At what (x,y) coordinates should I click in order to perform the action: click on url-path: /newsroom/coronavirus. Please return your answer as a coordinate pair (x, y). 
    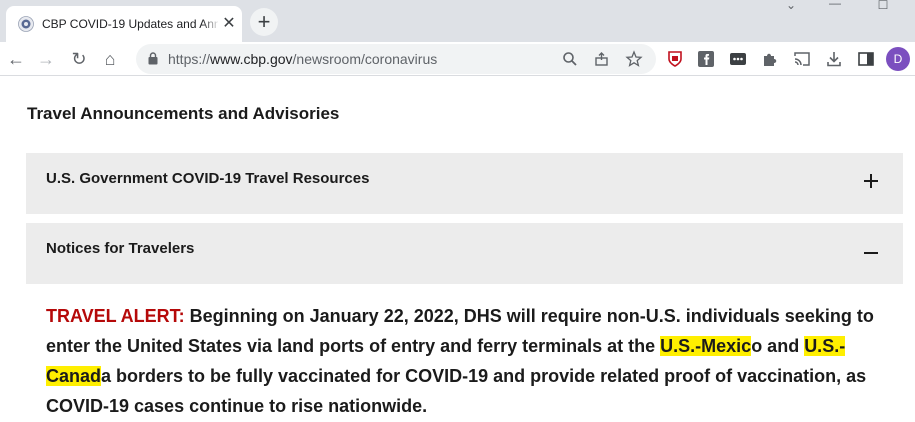
    Looking at the image, I should click on (365, 59).